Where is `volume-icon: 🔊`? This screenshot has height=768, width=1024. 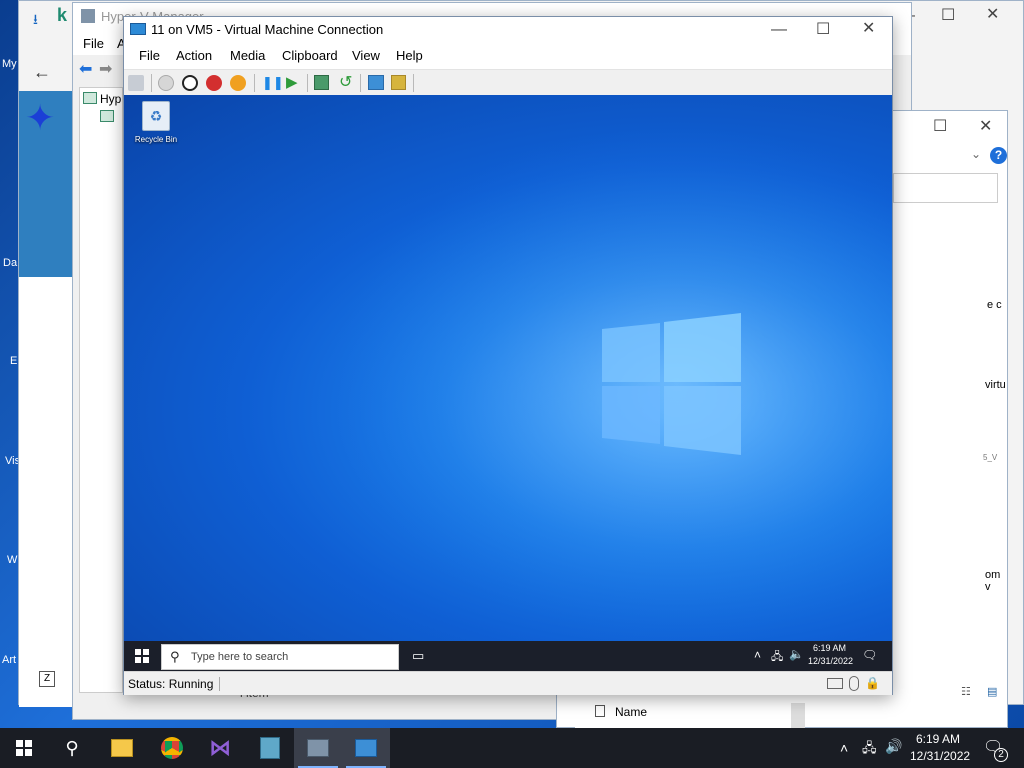
volume-icon: 🔊 is located at coordinates (893, 746).